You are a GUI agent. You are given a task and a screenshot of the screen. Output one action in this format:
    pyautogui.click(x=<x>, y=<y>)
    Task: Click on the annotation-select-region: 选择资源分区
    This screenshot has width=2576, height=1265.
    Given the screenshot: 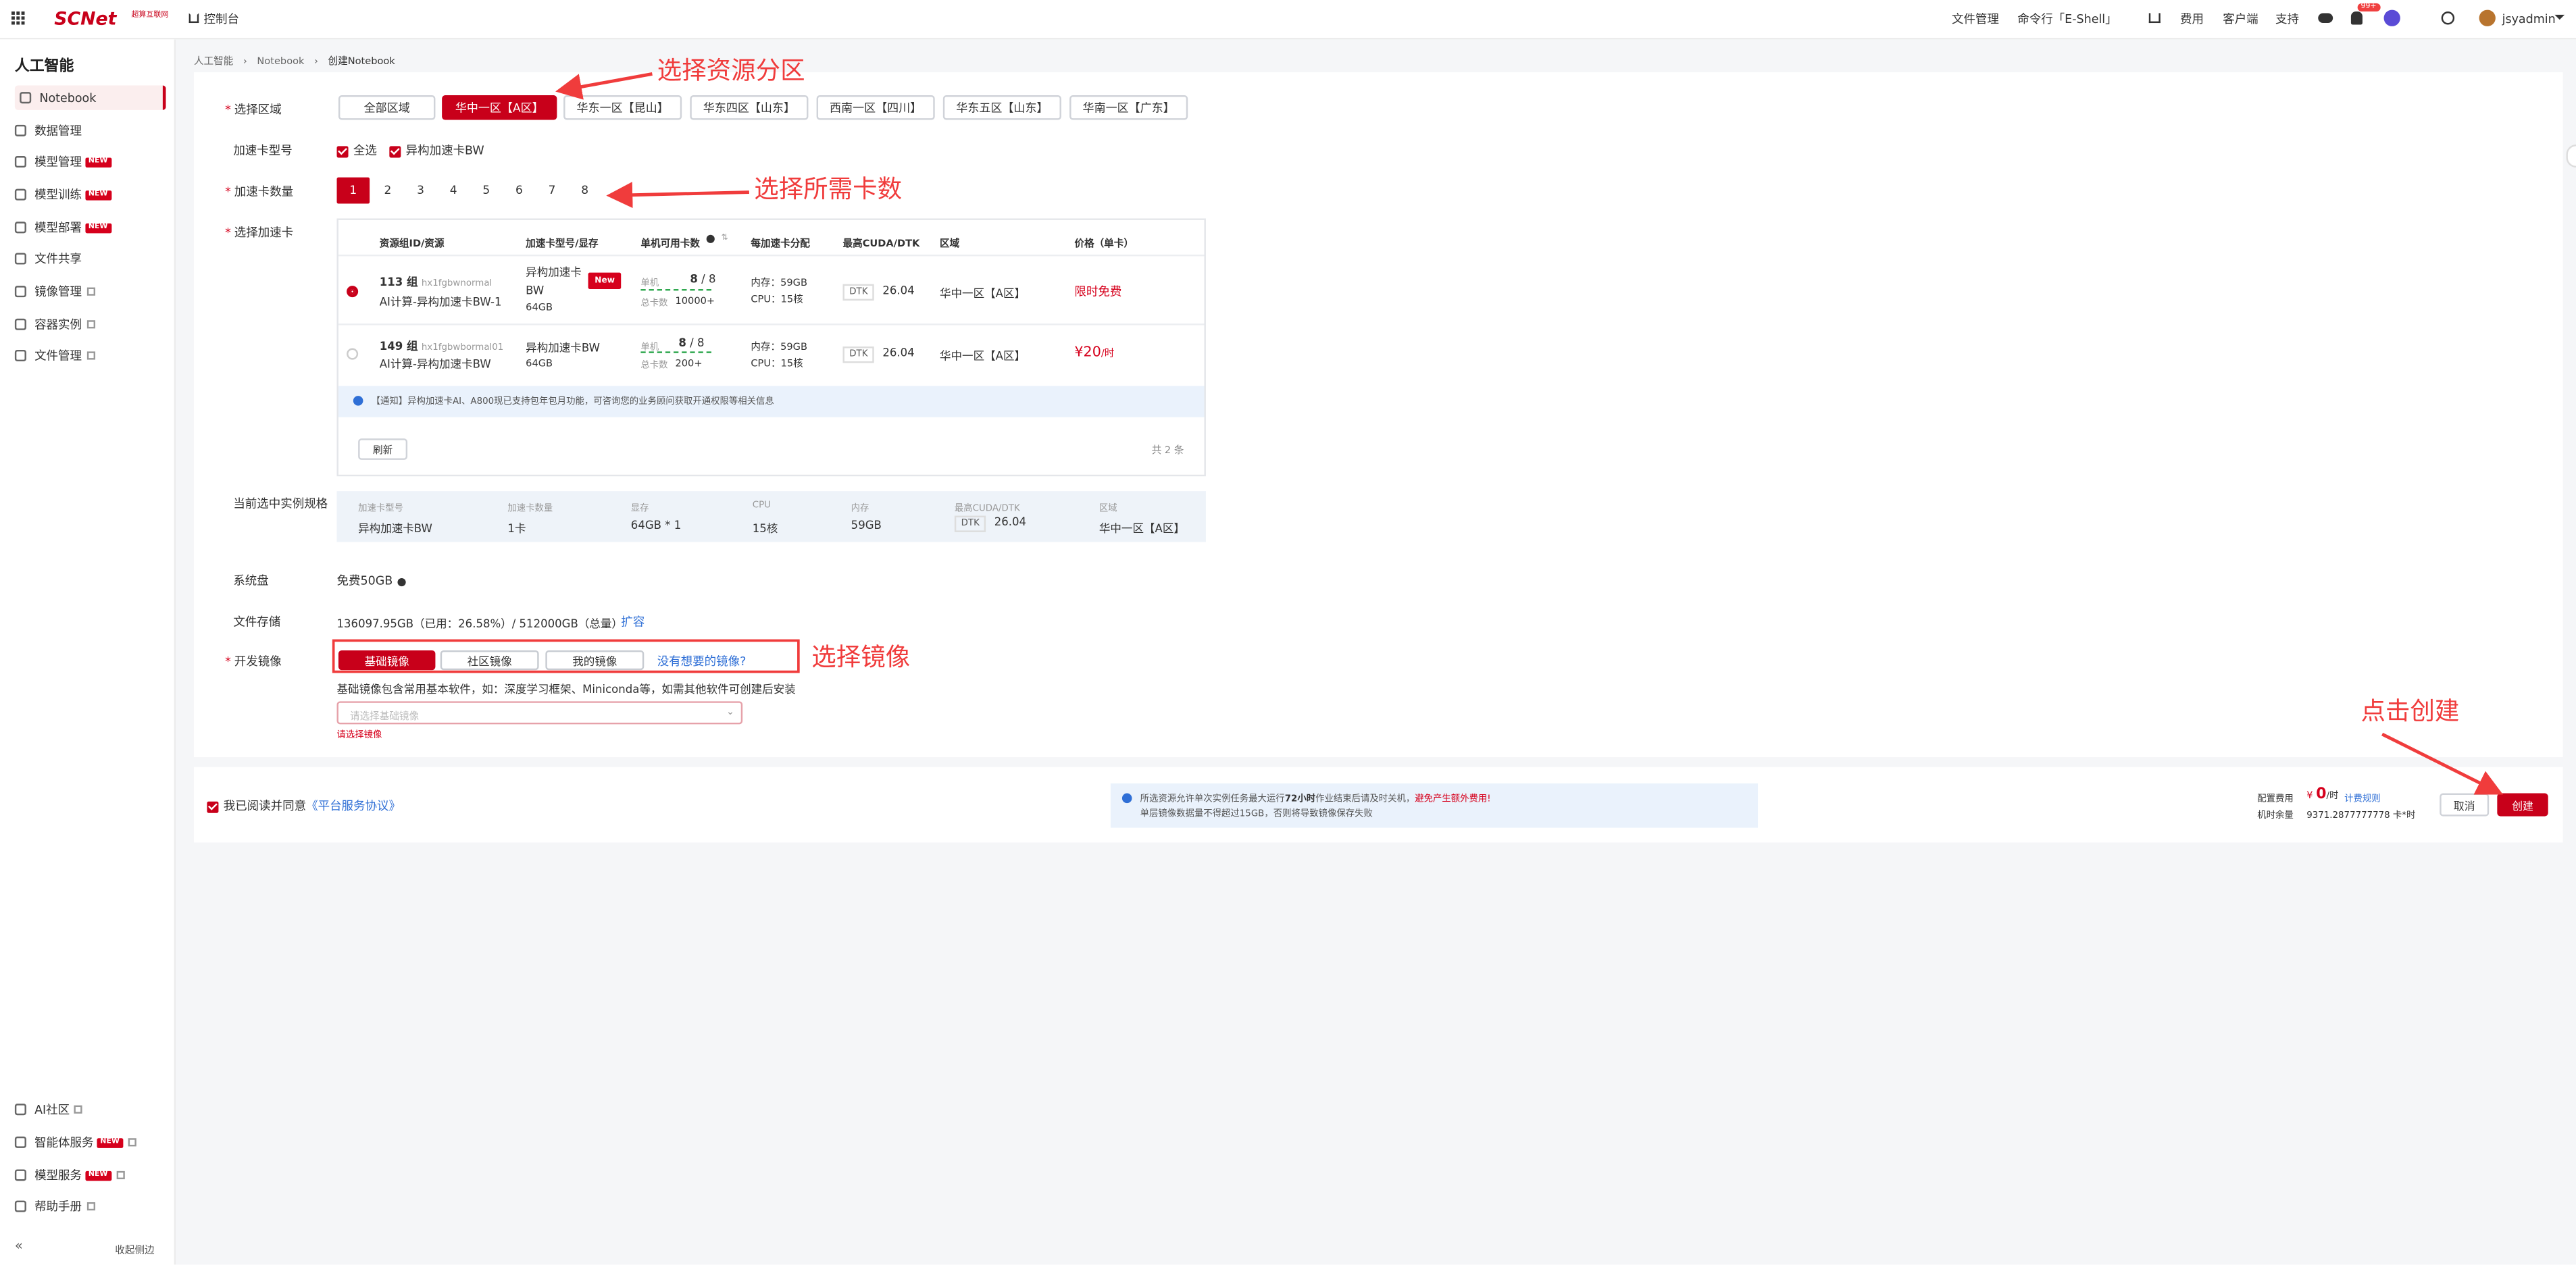 What is the action you would take?
    pyautogui.click(x=731, y=70)
    